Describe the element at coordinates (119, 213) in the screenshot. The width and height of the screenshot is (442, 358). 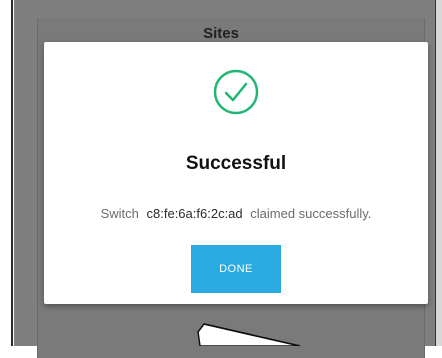
I see `message-prefix: Switch` at that location.